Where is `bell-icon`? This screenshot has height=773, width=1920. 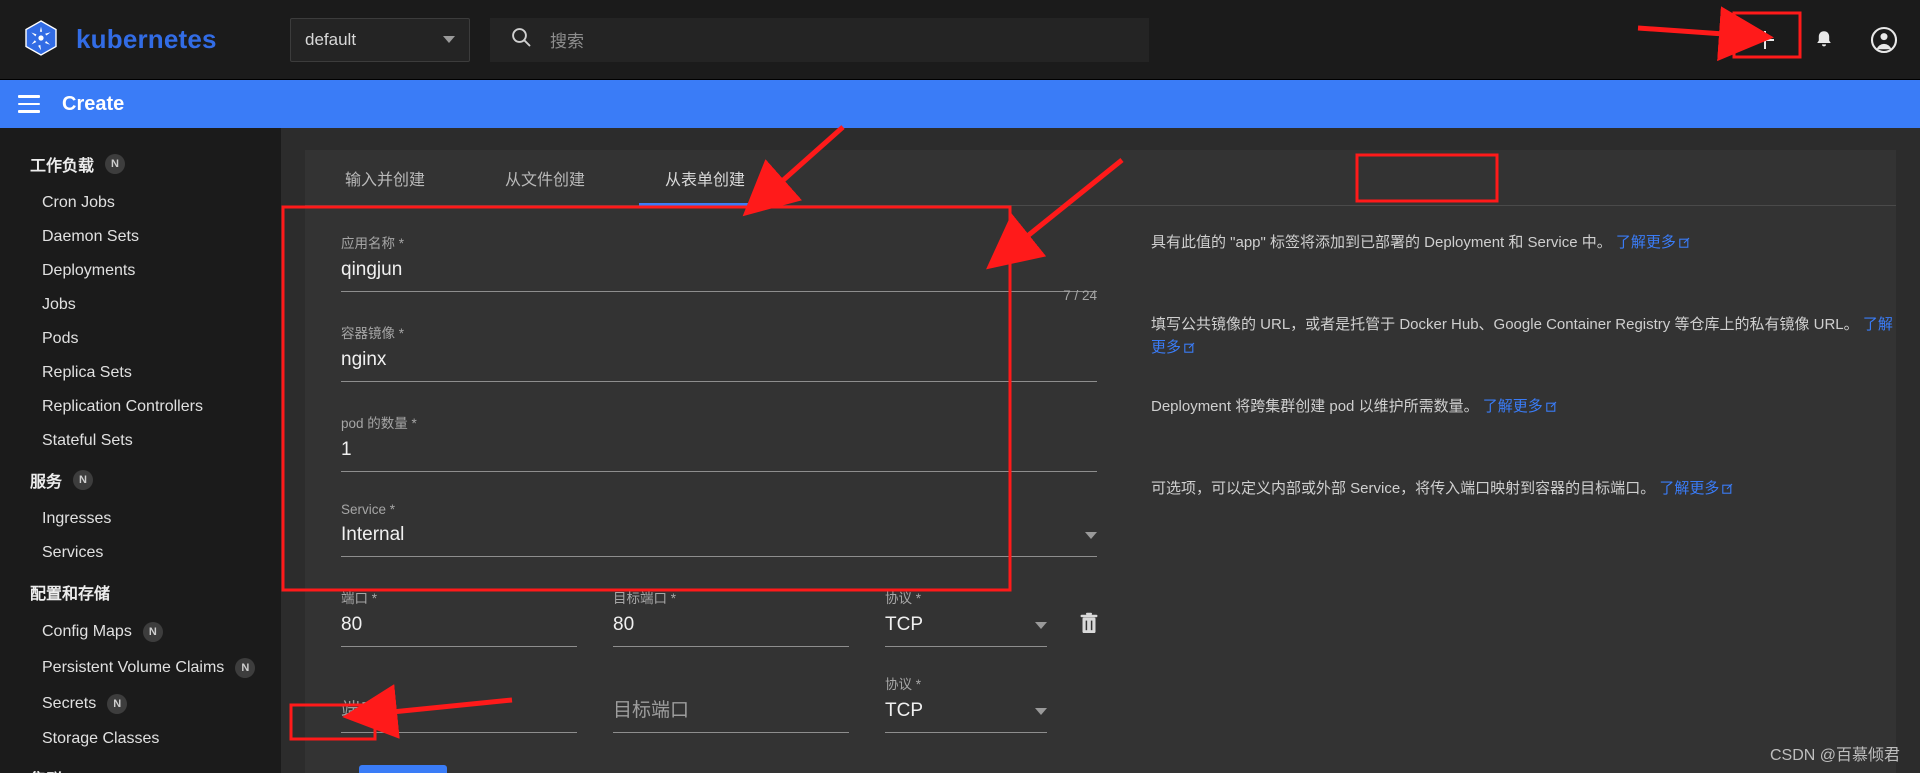
bell-icon is located at coordinates (1824, 40).